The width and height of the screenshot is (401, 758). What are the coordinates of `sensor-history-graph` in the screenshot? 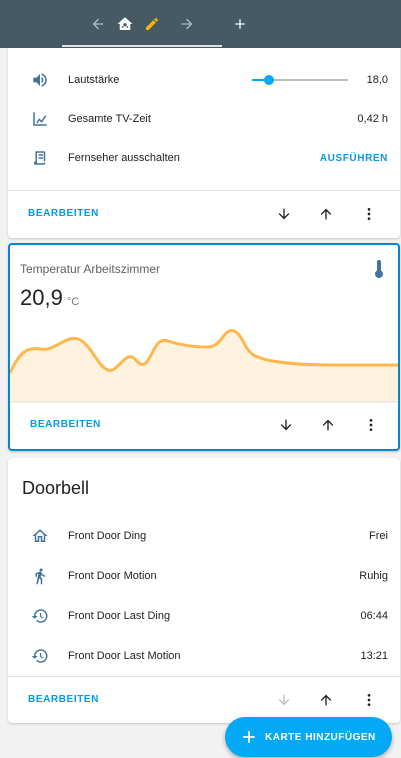 It's located at (204, 366).